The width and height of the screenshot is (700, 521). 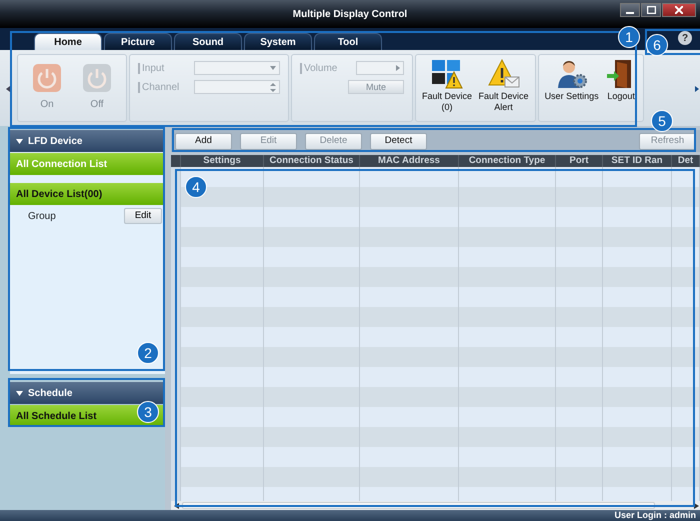 I want to click on status-bar: User Login : admin, so click(x=350, y=515).